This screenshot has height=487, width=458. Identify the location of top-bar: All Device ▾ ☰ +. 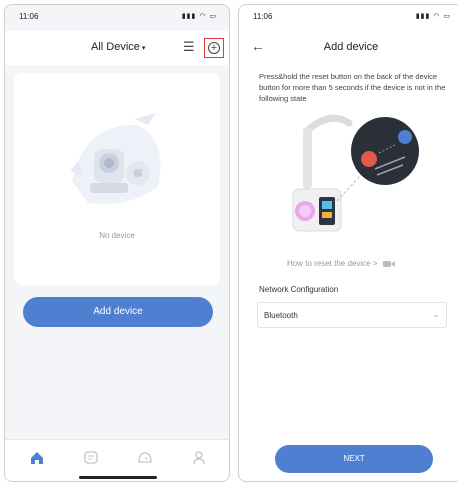
(117, 48).